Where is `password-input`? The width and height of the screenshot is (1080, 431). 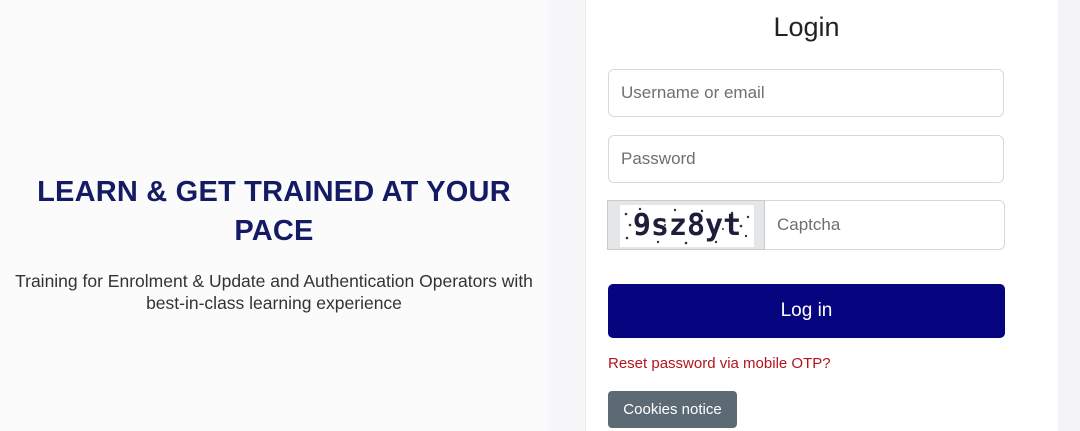
password-input is located at coordinates (806, 159).